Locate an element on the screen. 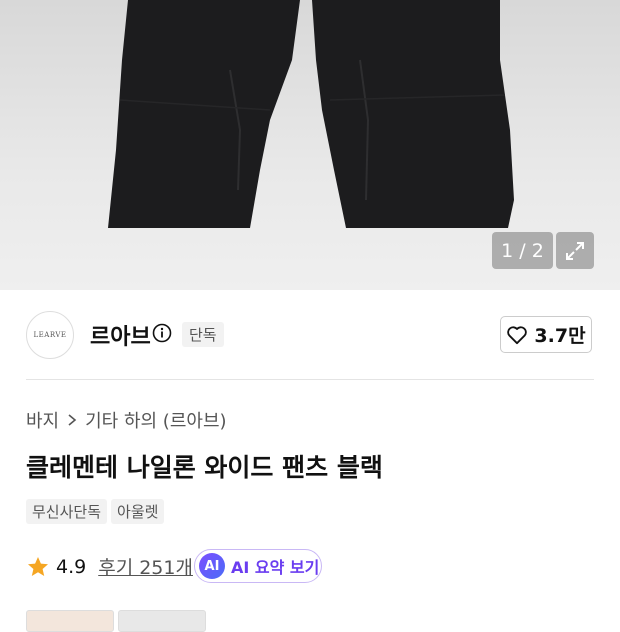 The width and height of the screenshot is (620, 632). breadcrumb: 바지 기타 하의 (르아브) is located at coordinates (126, 420).